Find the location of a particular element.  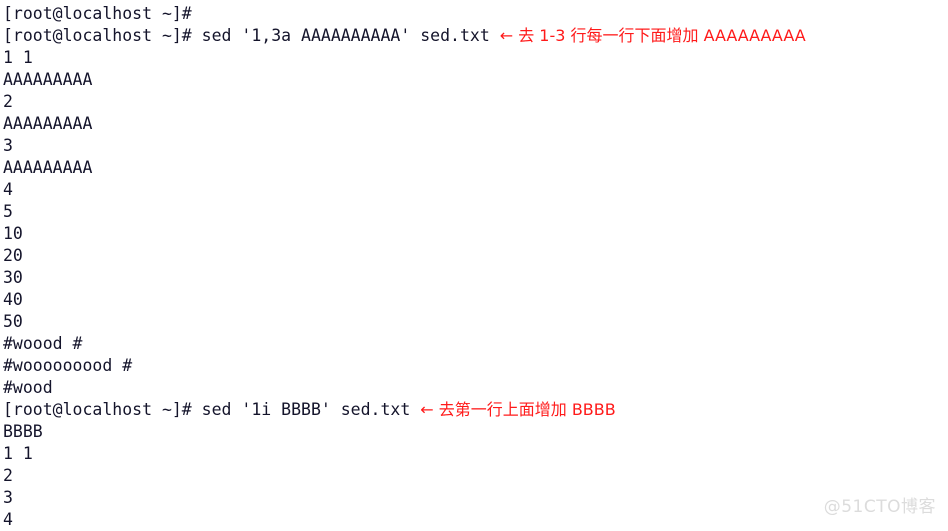

line-text: 10 is located at coordinates (13, 233).